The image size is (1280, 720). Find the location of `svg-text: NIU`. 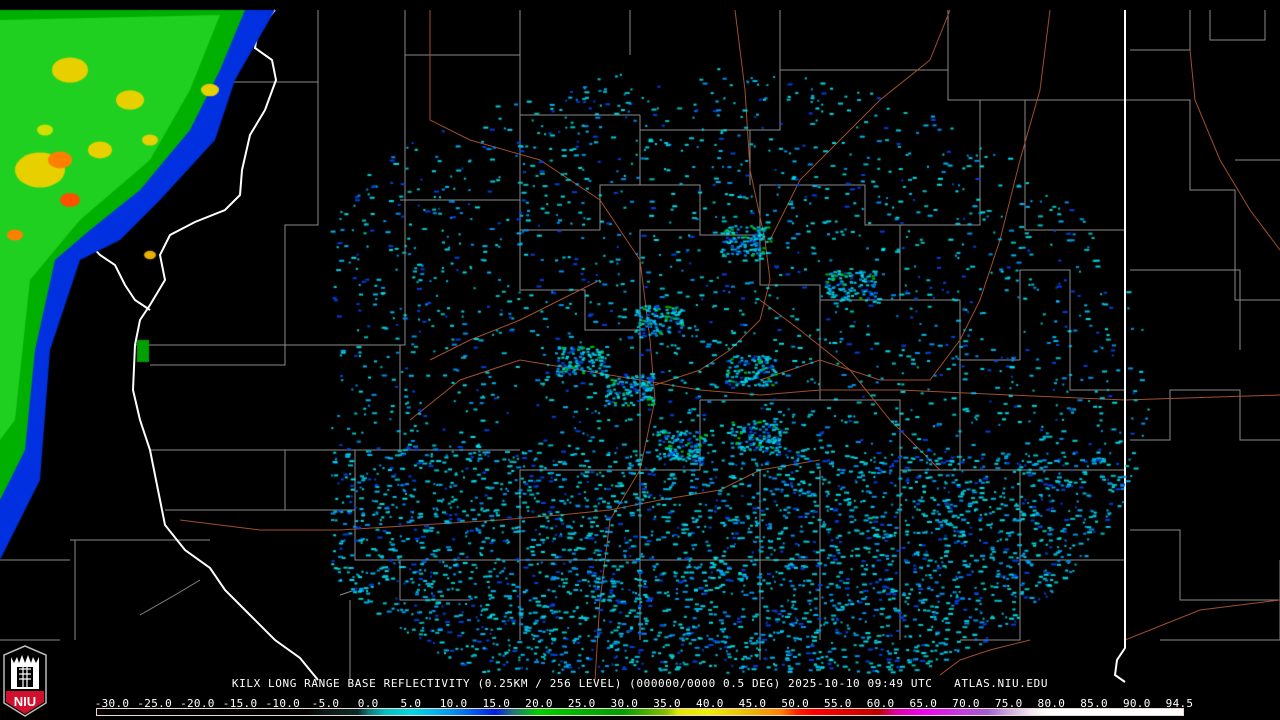

svg-text: NIU is located at coordinates (25, 701).